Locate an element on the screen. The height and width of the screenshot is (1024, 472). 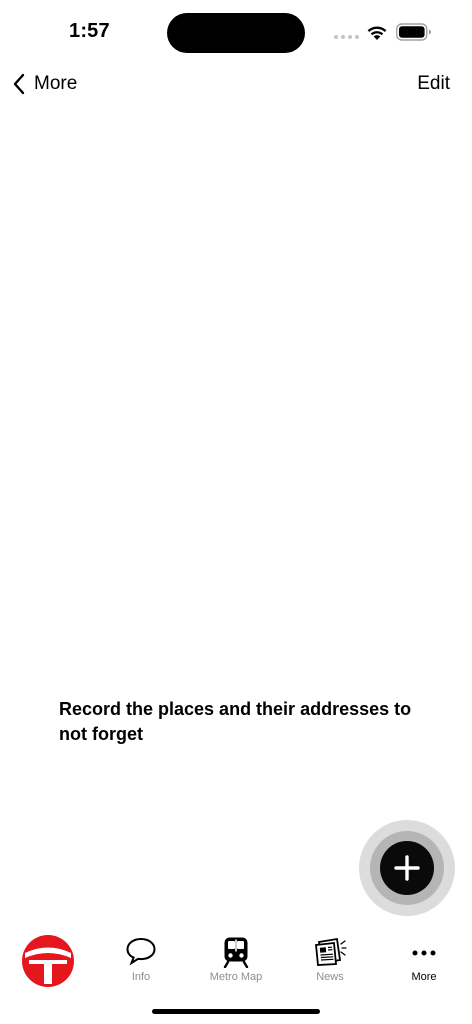
tab-more-label: More is located at coordinates (424, 977).